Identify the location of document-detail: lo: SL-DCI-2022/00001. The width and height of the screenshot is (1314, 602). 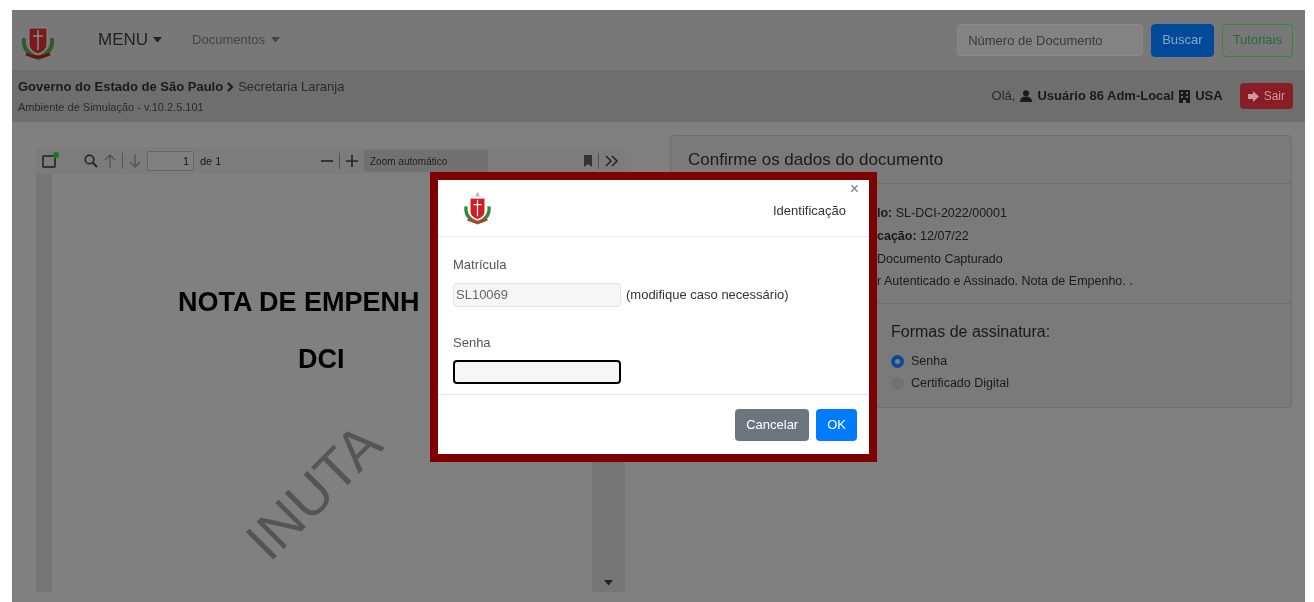
(942, 213).